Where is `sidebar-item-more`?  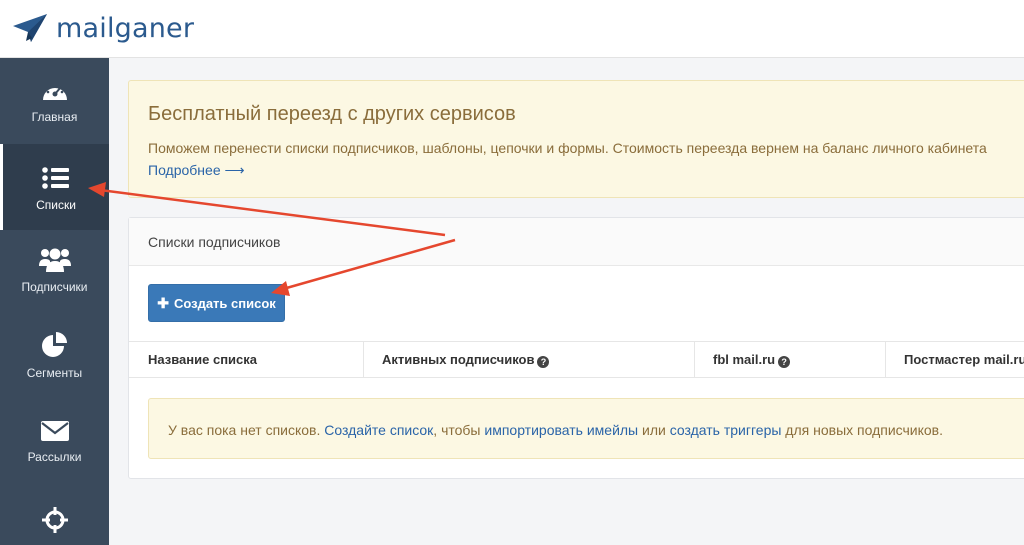 sidebar-item-more is located at coordinates (54, 526).